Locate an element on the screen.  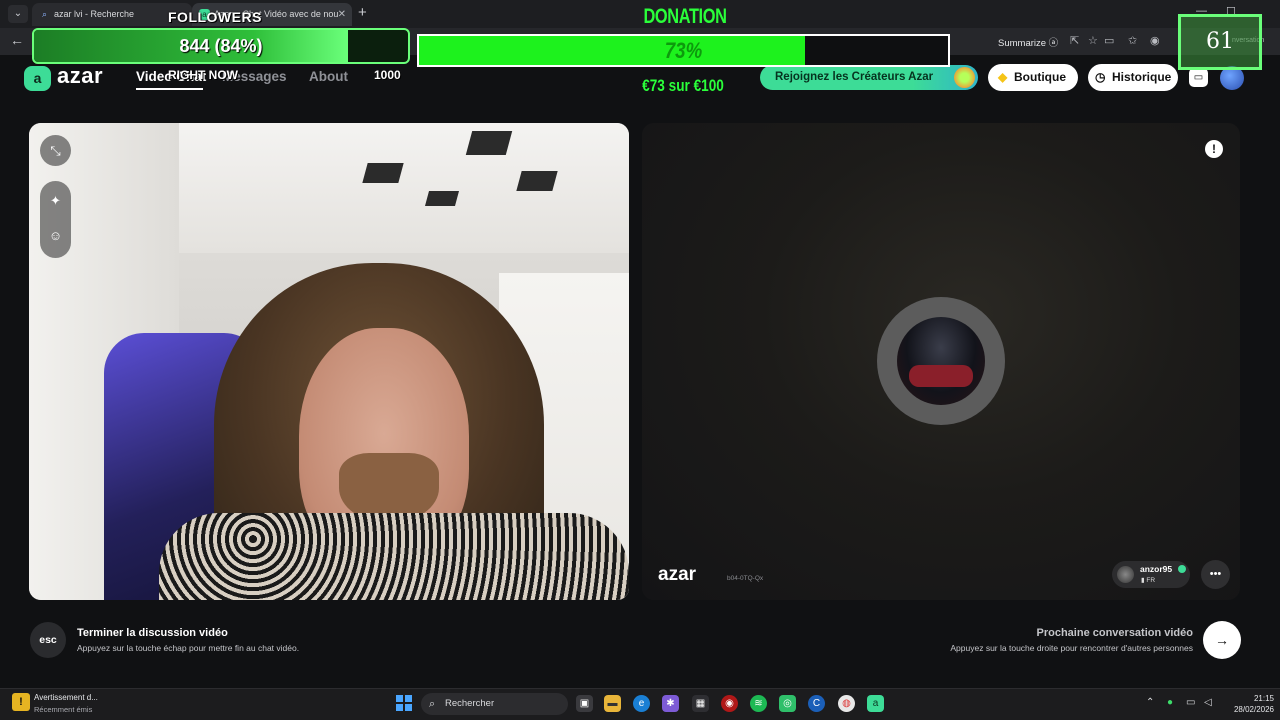
followers-title: FOLLOWERS is located at coordinates (215, 17).